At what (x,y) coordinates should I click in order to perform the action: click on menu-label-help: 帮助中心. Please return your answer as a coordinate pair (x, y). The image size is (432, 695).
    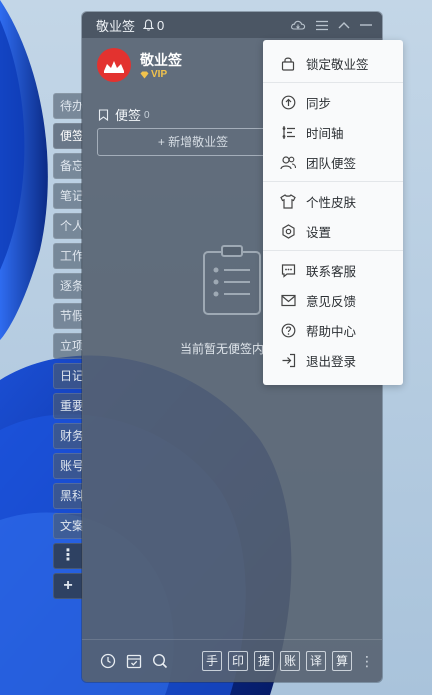
    Looking at the image, I should click on (331, 331).